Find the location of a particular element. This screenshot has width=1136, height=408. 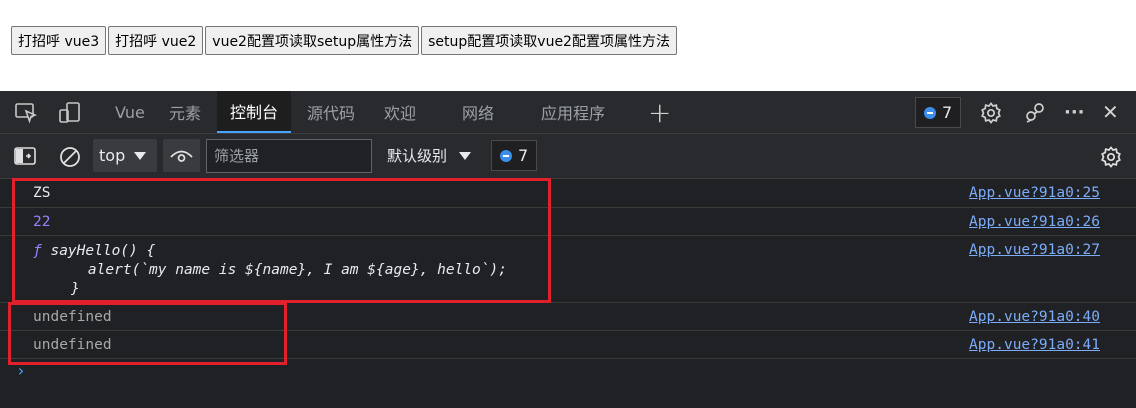

more-options-icon: ··· is located at coordinates (1074, 112).